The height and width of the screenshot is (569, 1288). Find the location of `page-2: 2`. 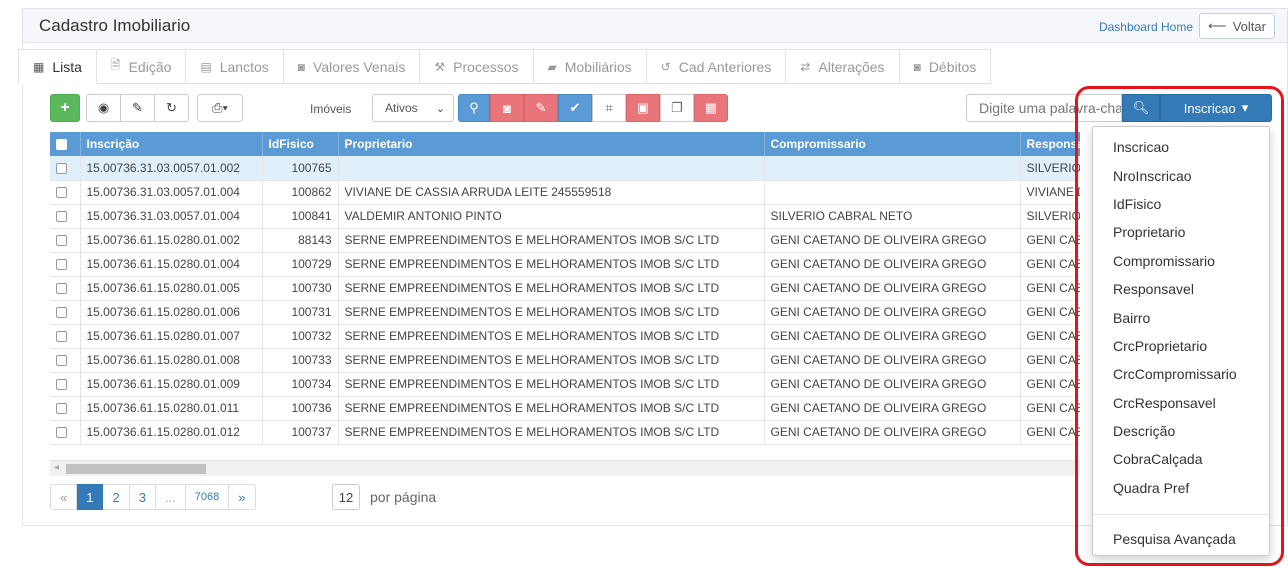

page-2: 2 is located at coordinates (116, 497).